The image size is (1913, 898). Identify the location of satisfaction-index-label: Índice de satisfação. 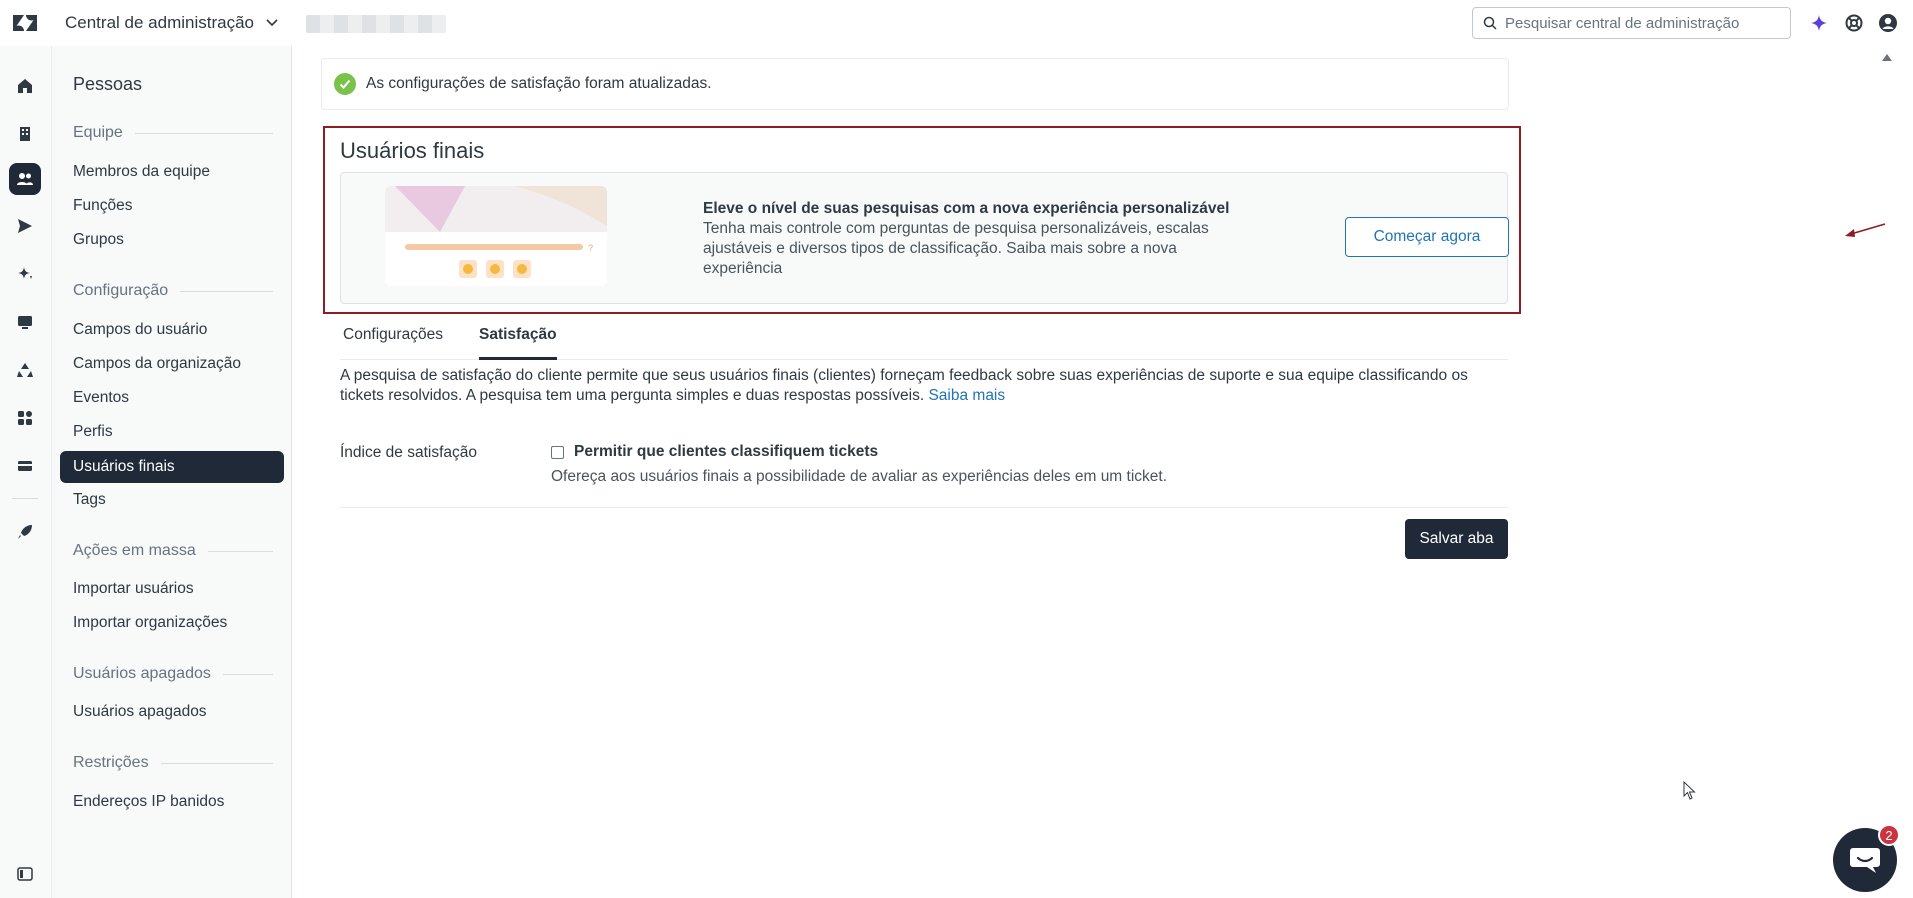
(409, 452).